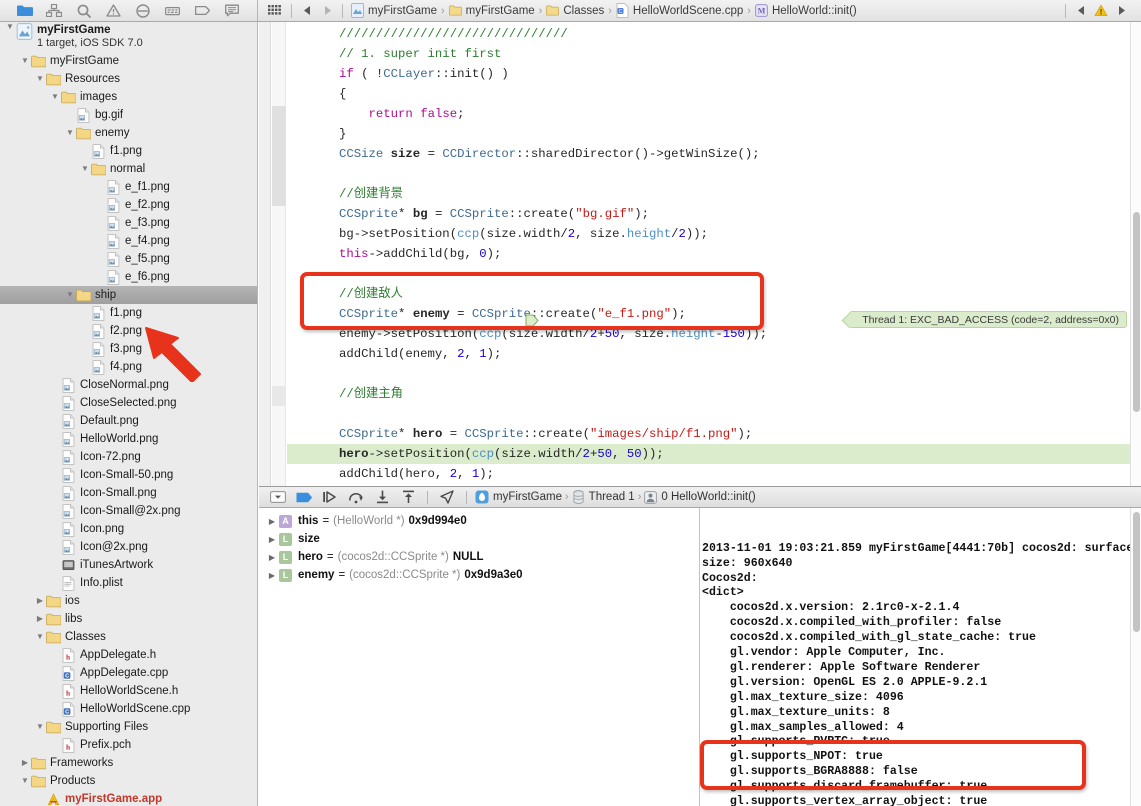 This screenshot has height=806, width=1141. I want to click on navigator-row: Default.png, so click(128, 421).